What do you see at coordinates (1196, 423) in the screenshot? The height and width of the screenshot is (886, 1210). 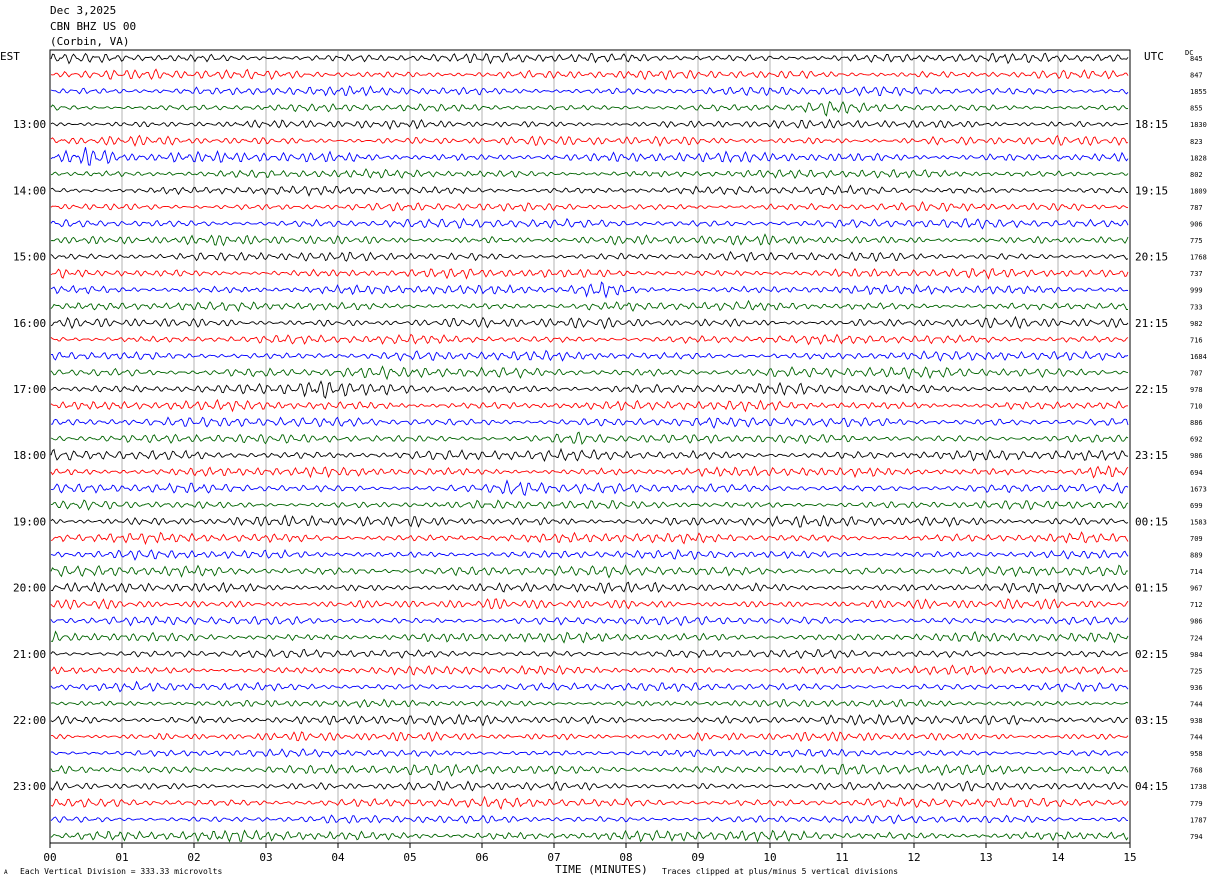 I see `dc-offset-label: 886` at bounding box center [1196, 423].